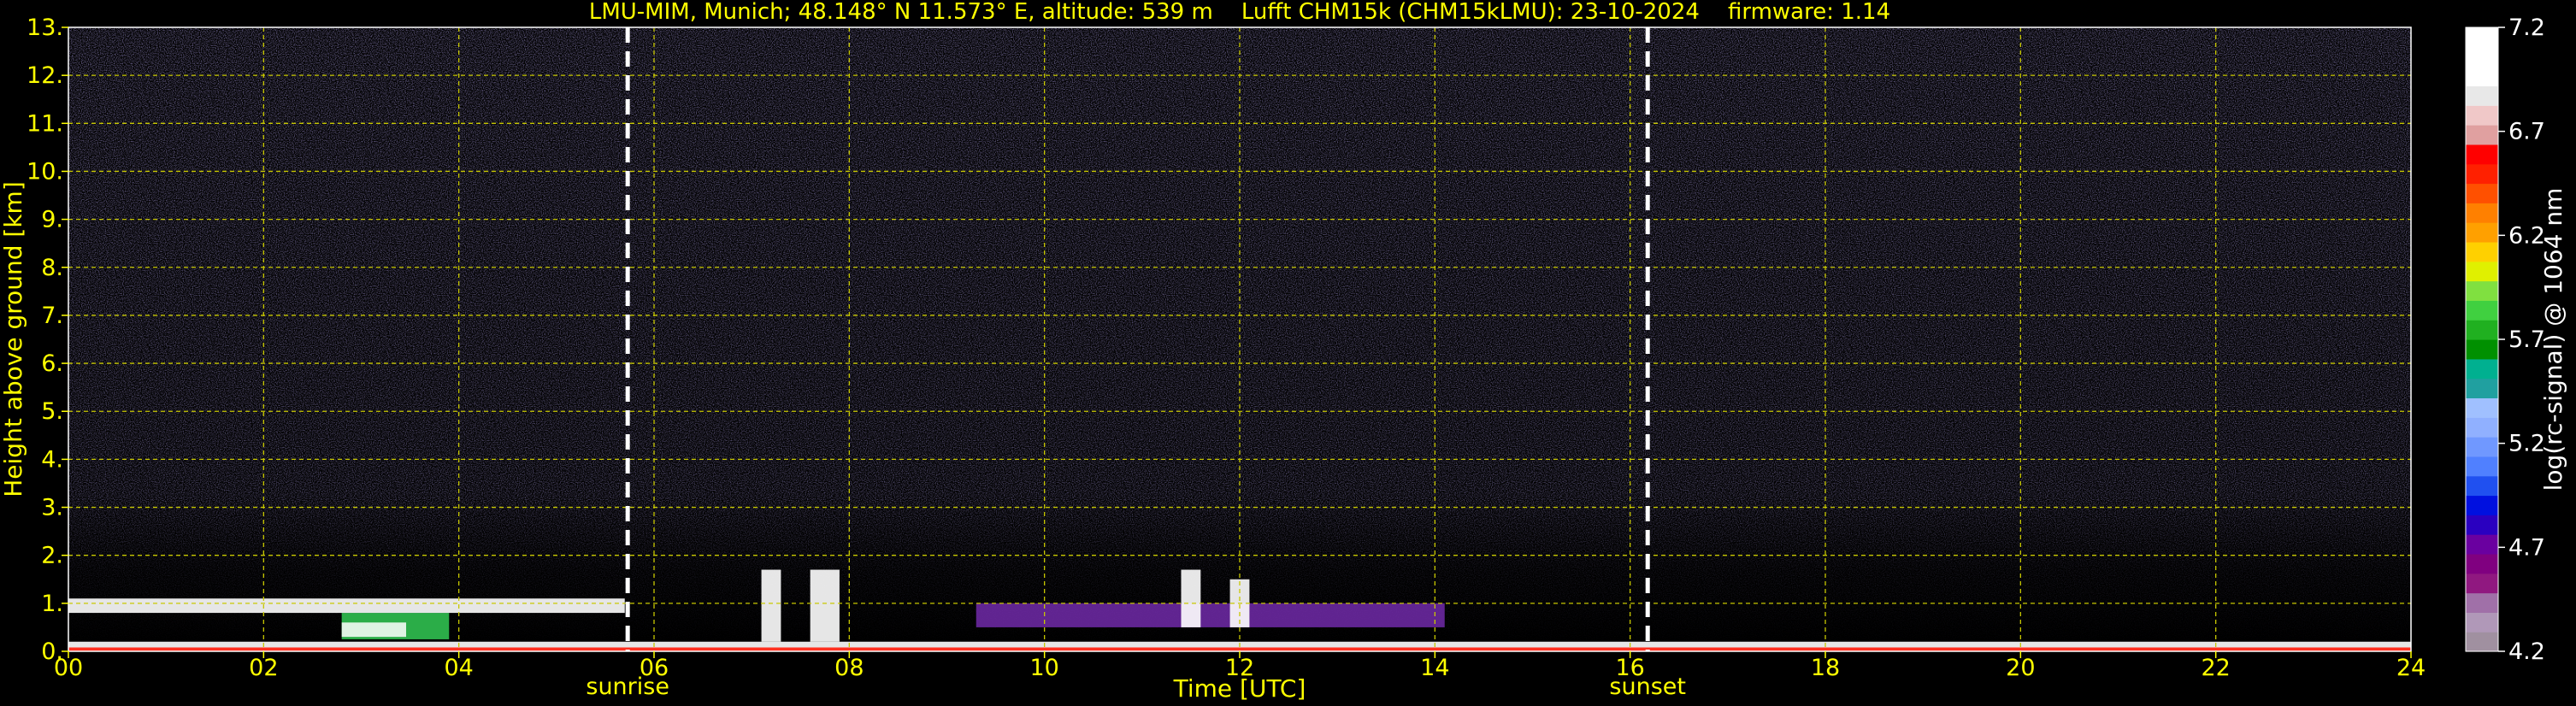  I want to click on y-tick-label-10: 10., so click(45, 171).